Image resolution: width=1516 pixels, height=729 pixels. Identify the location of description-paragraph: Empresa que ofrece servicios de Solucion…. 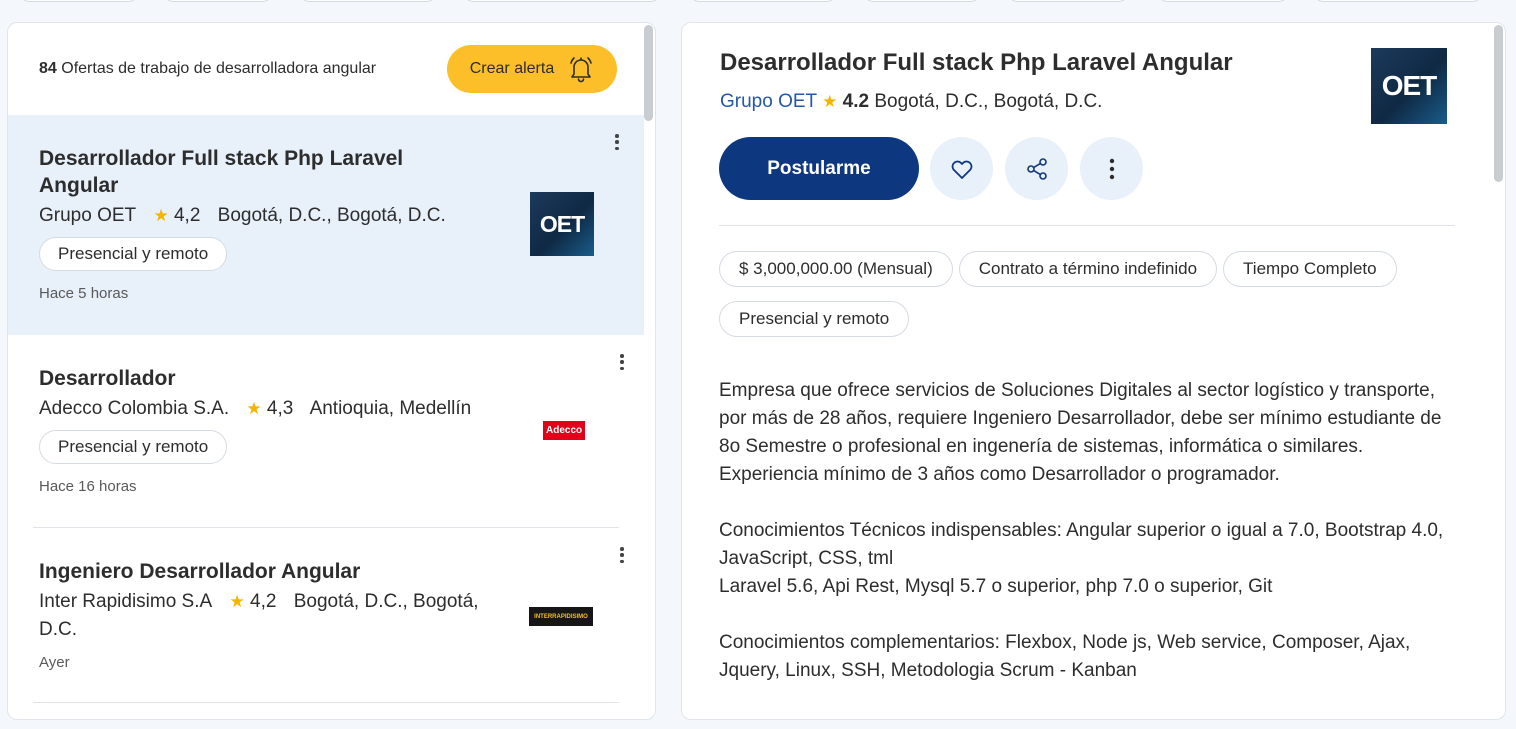
(1080, 432).